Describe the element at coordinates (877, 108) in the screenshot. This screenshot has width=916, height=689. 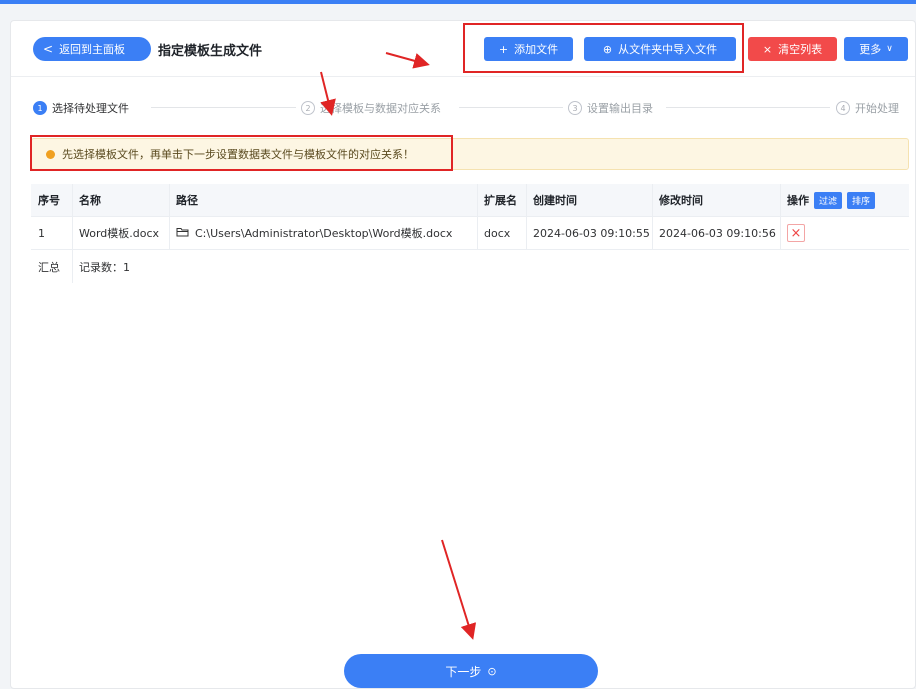
I see `step-label: 开始处理` at that location.